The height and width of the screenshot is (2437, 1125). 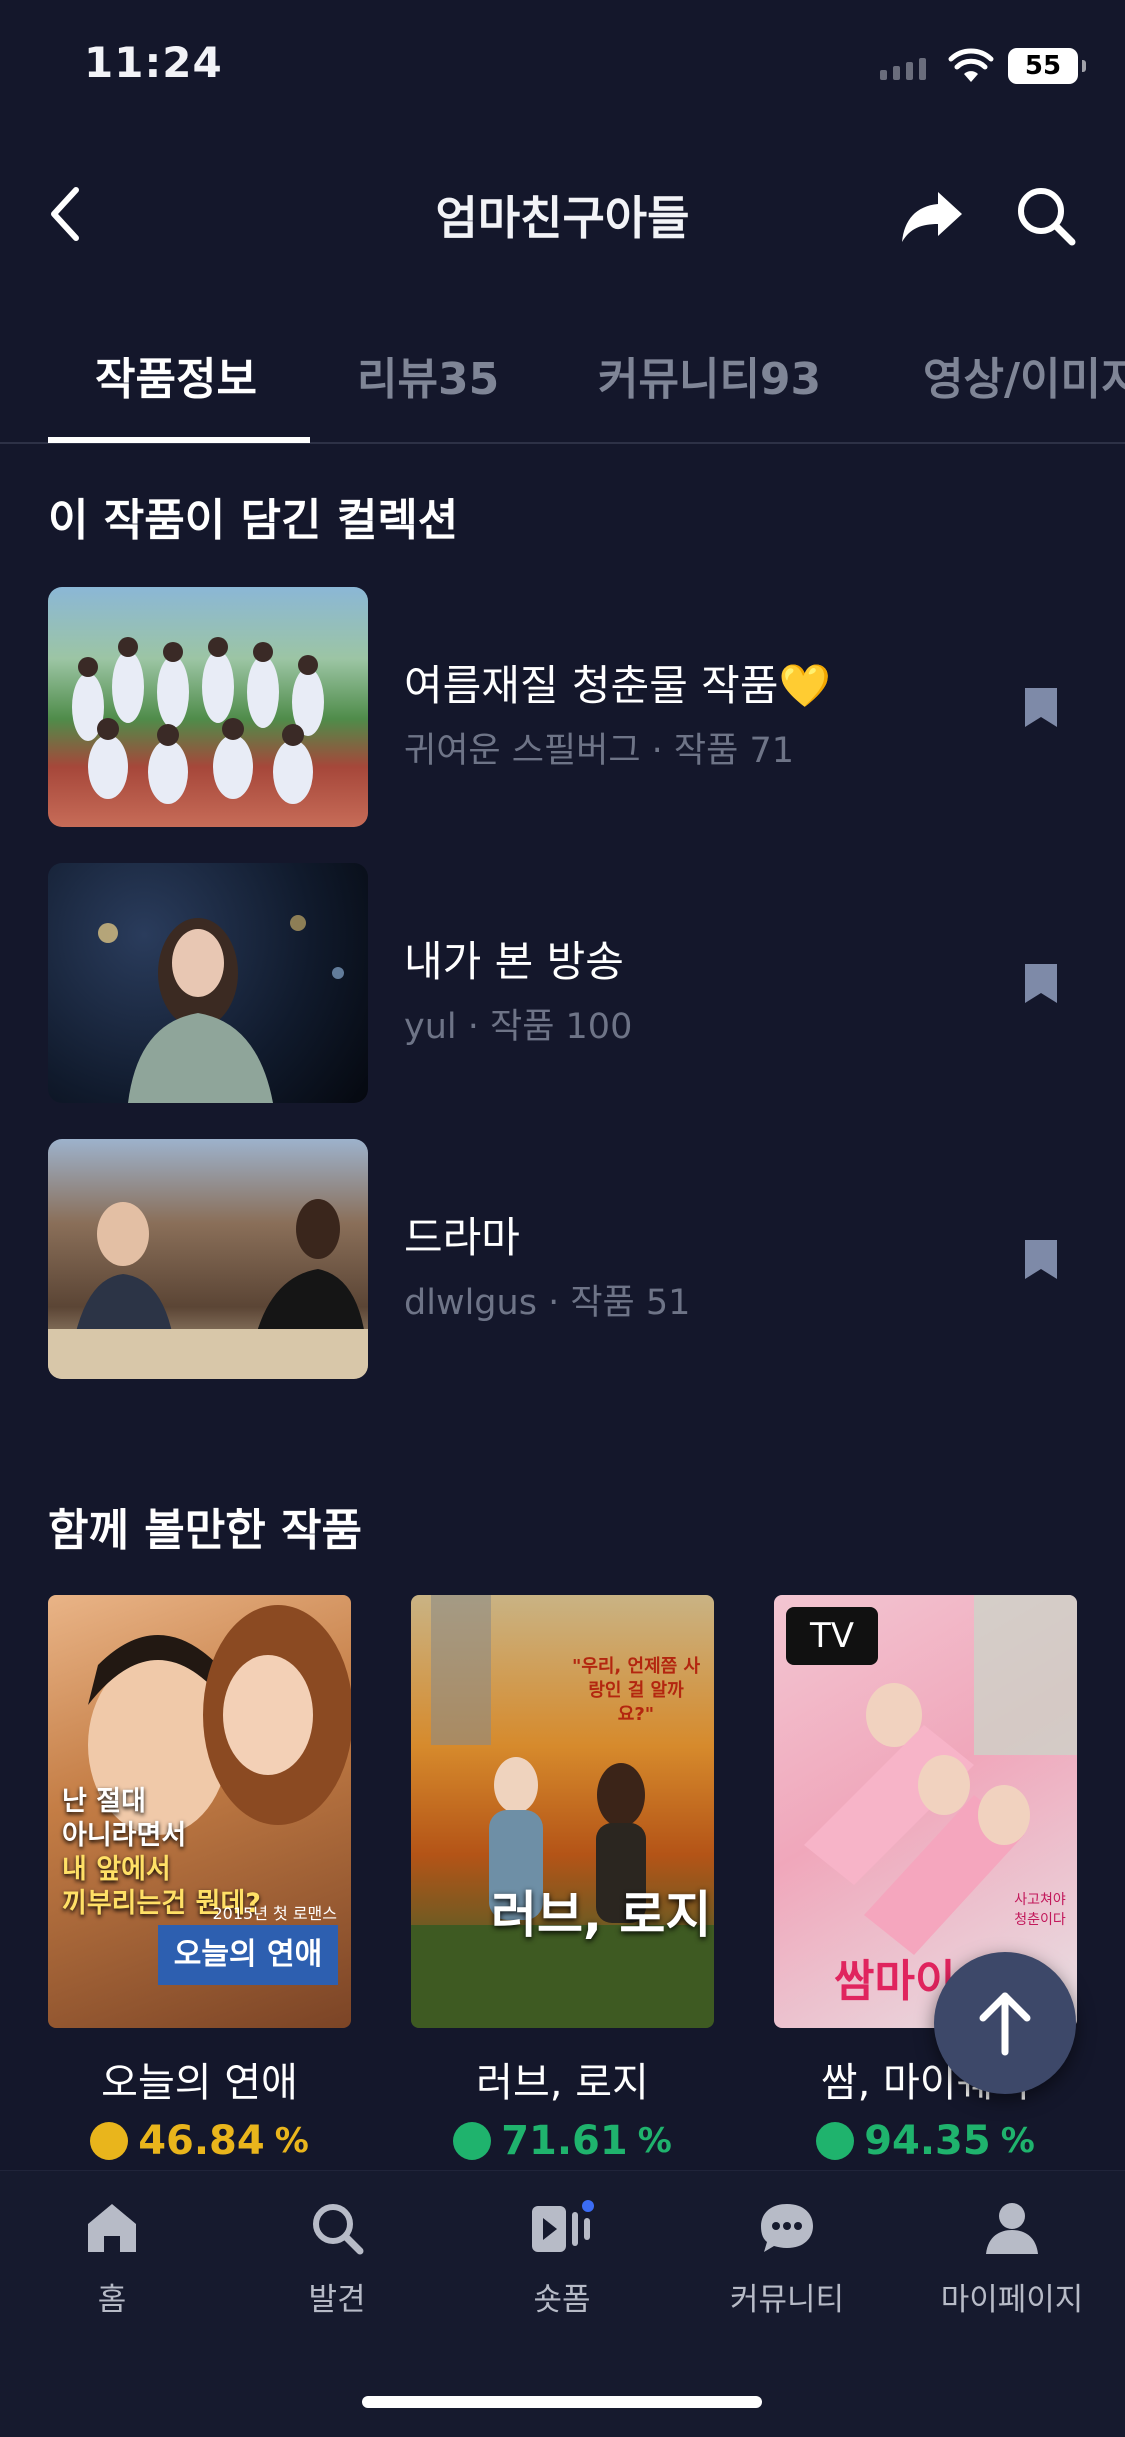 I want to click on tab-info: 작품정보, so click(x=176, y=375).